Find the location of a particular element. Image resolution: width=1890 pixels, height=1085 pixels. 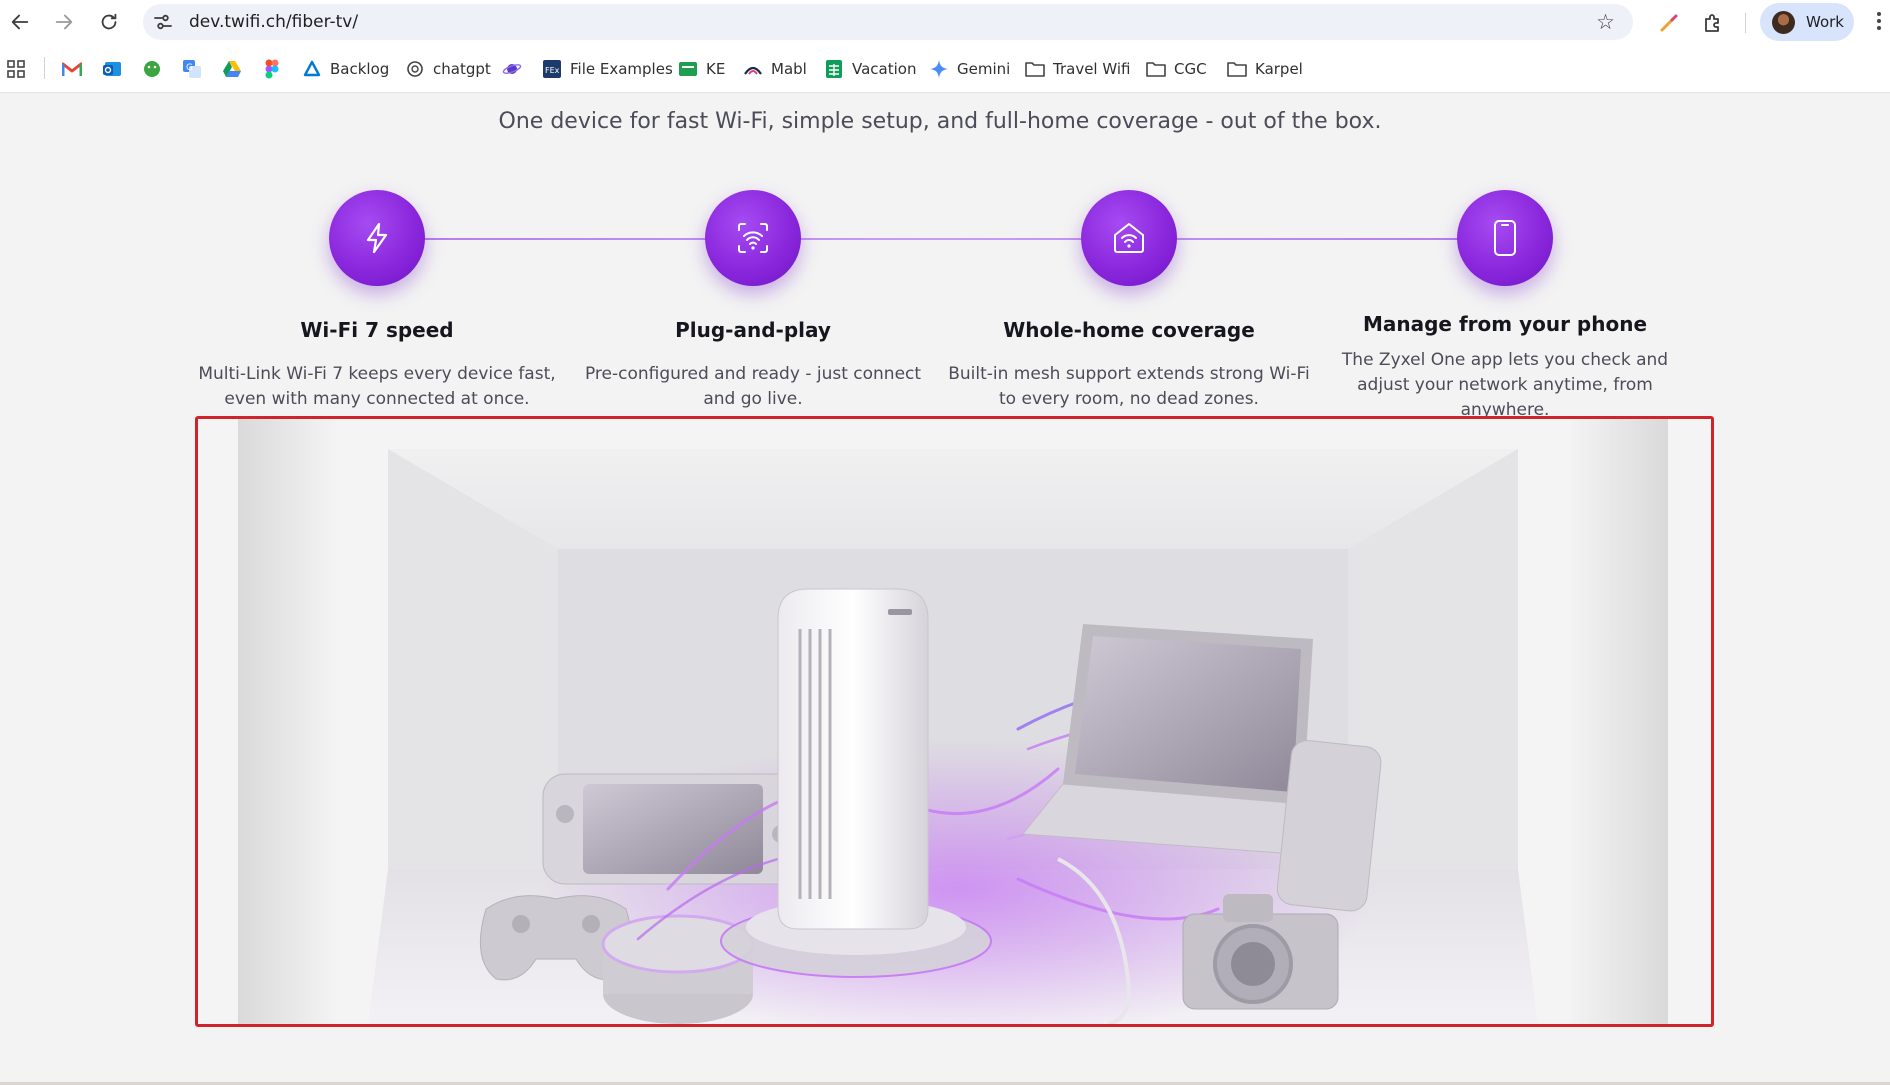

bookmark-file-examples: FEx File Examples is located at coordinates (607, 69).